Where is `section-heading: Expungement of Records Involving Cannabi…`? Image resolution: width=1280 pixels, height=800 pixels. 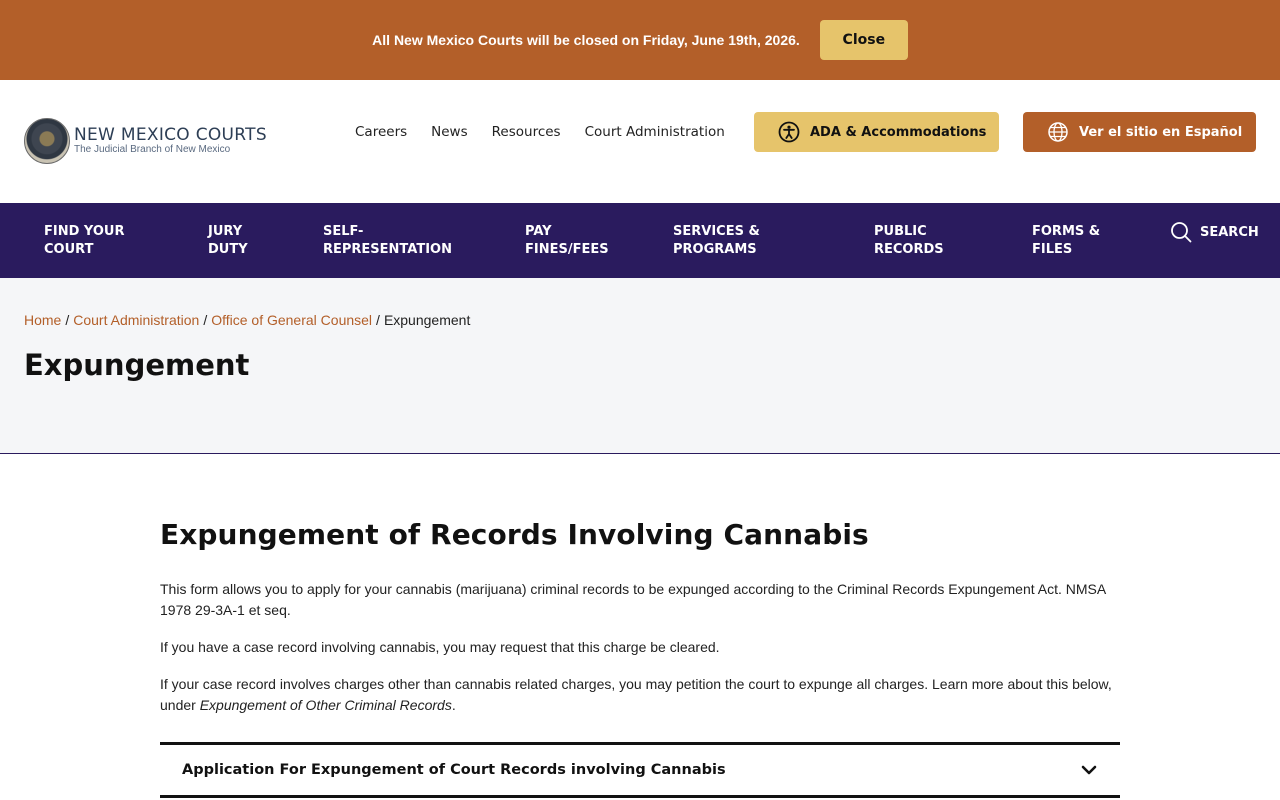
section-heading: Expungement of Records Involving Cannabi… is located at coordinates (514, 534).